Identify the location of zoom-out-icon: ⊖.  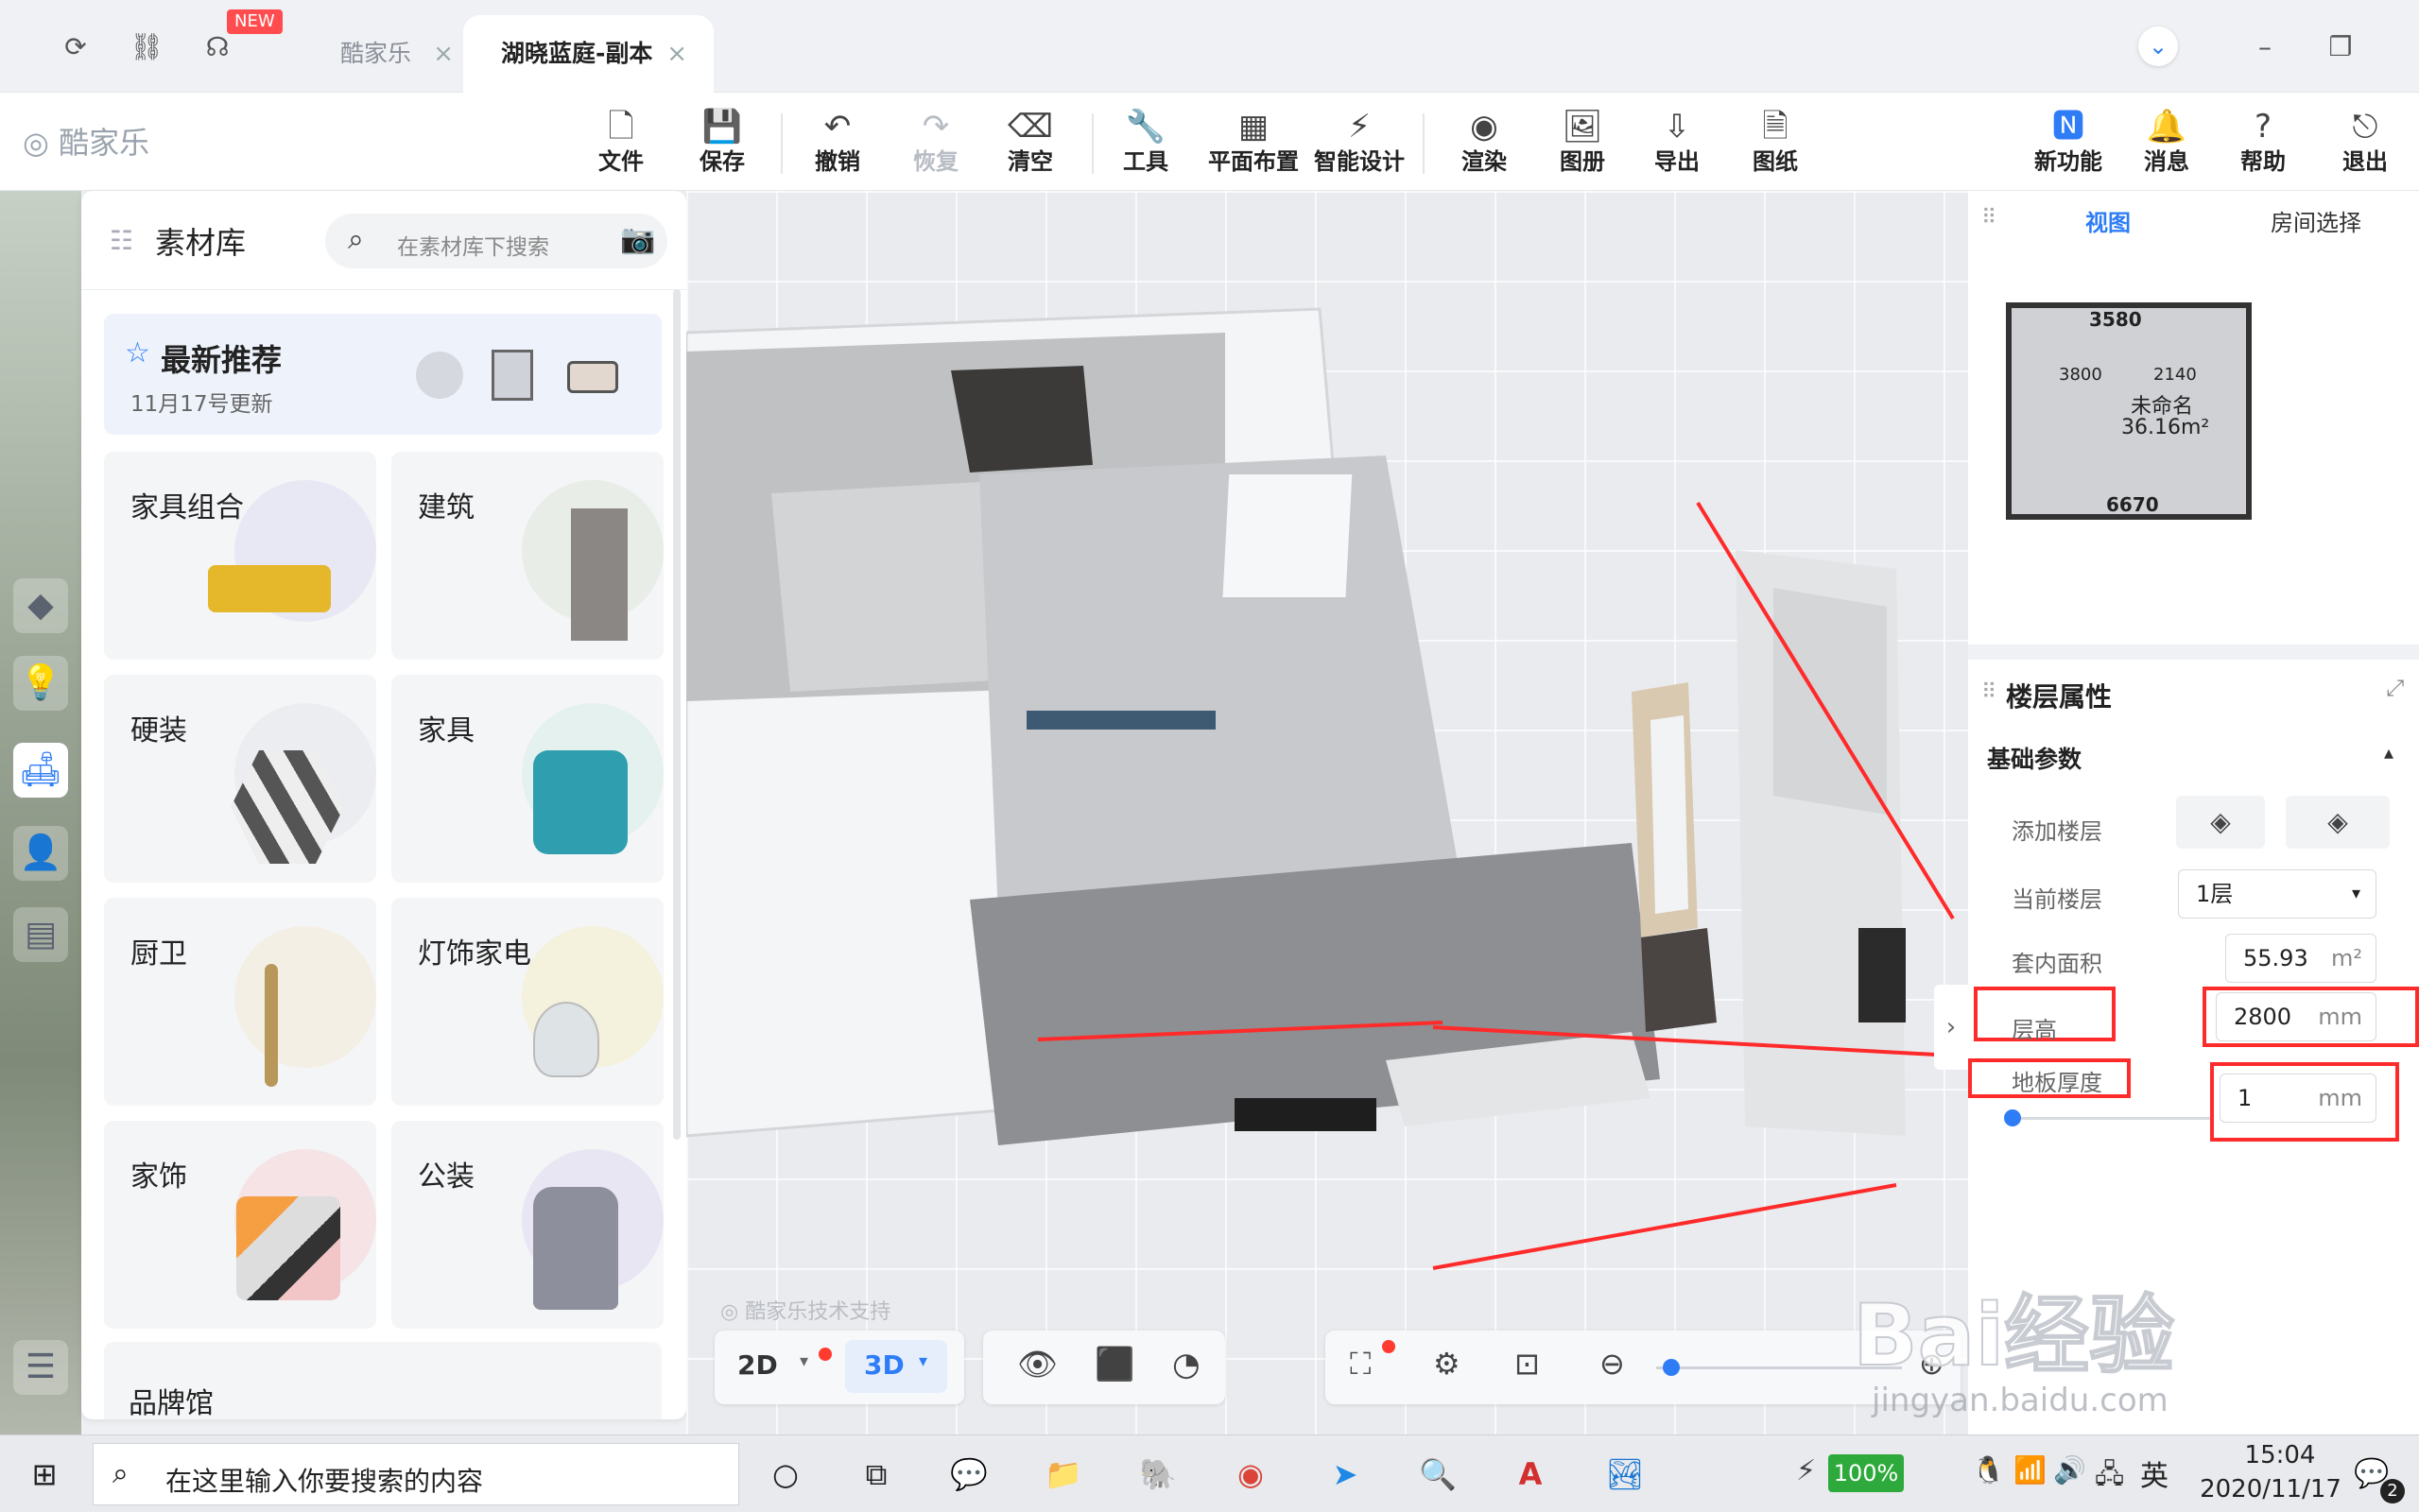
(1612, 1364).